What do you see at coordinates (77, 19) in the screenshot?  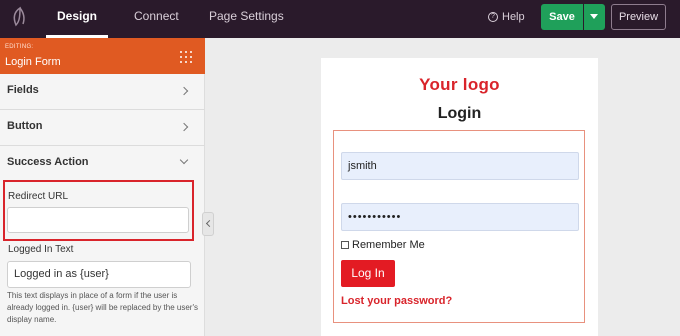 I see `tab-design: Design` at bounding box center [77, 19].